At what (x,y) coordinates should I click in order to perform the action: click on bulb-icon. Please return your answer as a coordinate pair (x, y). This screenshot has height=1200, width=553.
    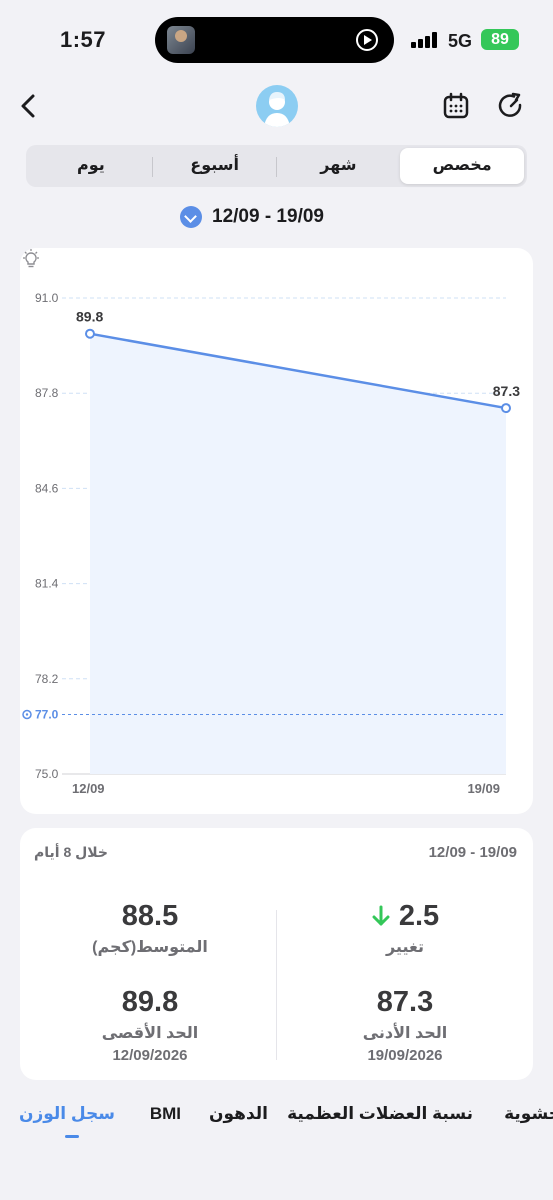
    Looking at the image, I should click on (31, 259).